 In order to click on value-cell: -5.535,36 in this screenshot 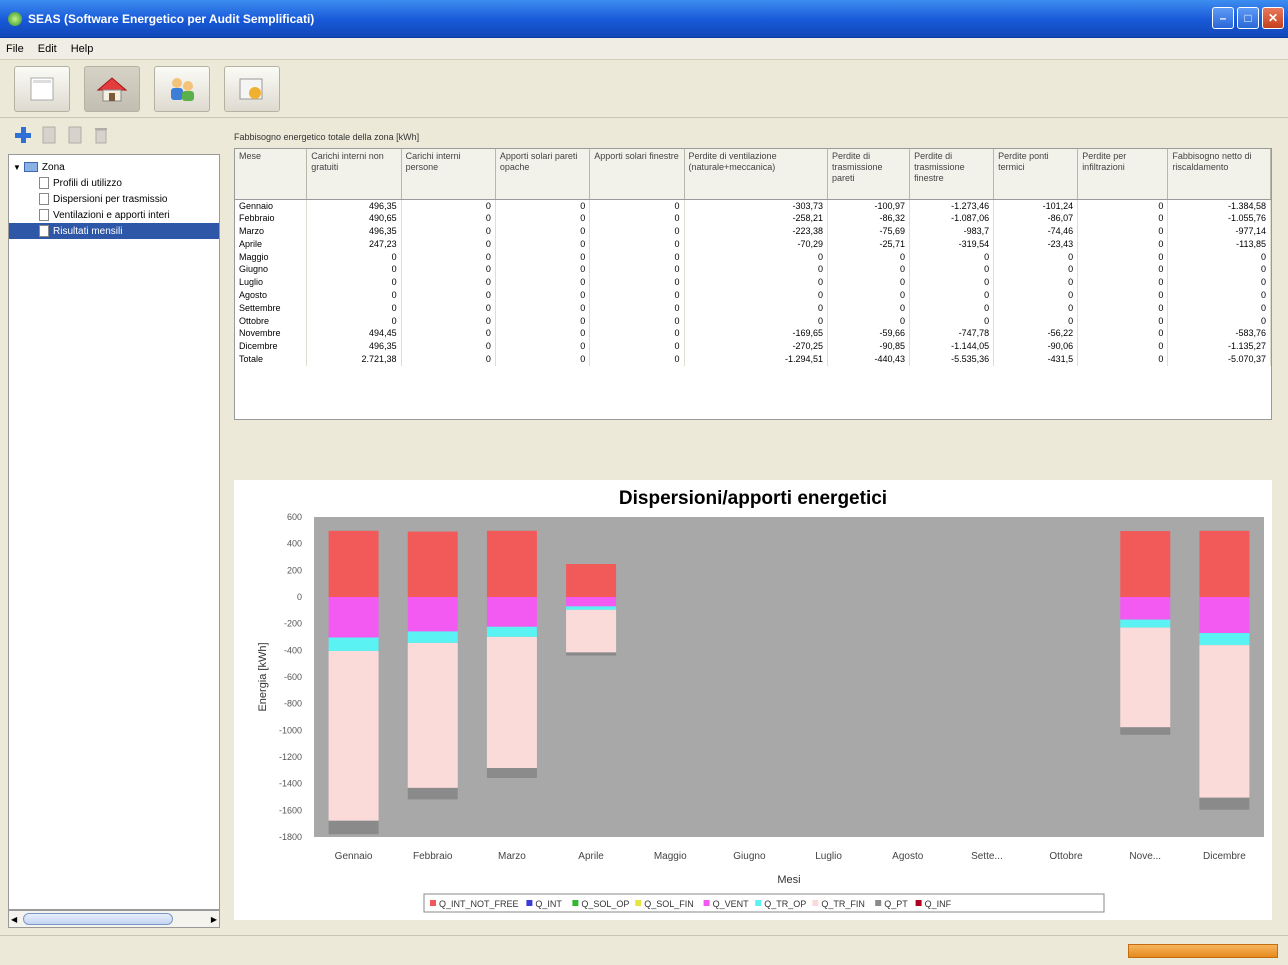, I will do `click(952, 359)`.